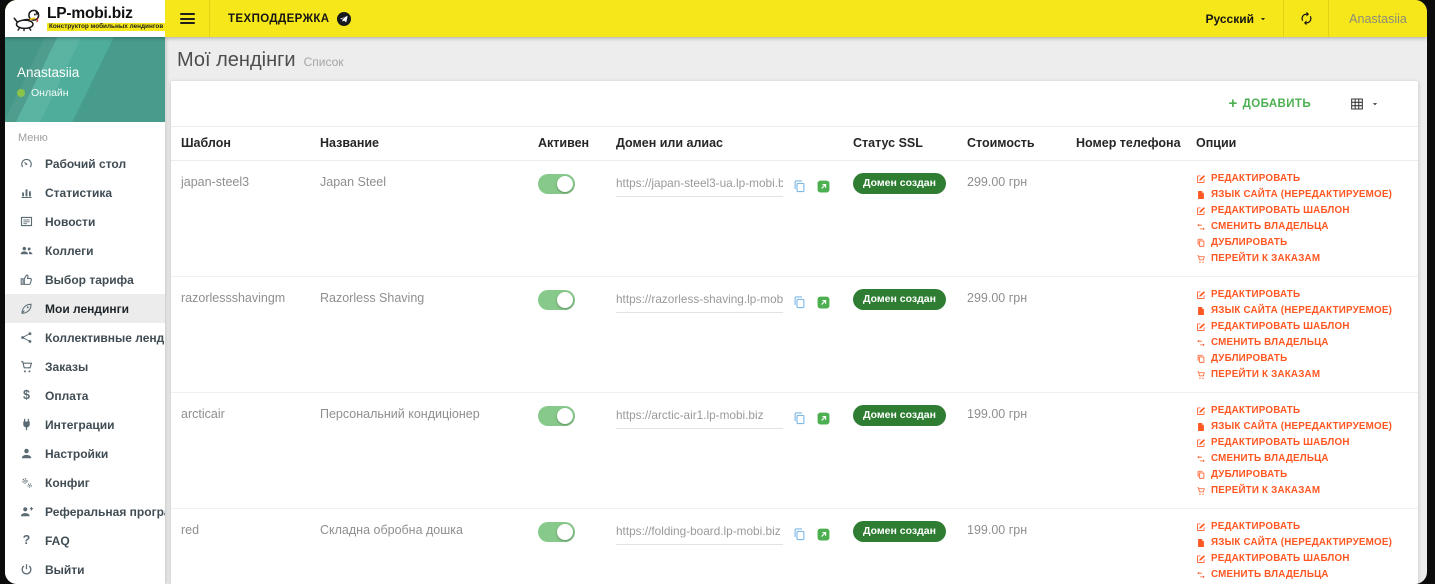  I want to click on add-button: + ДОБАВИТЬ, so click(1269, 103).